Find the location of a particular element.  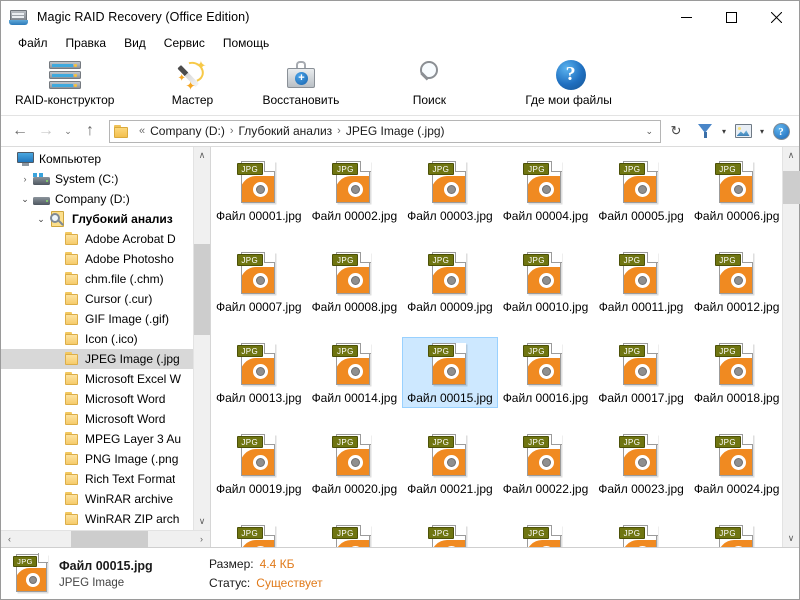

close-button is located at coordinates (776, 17).